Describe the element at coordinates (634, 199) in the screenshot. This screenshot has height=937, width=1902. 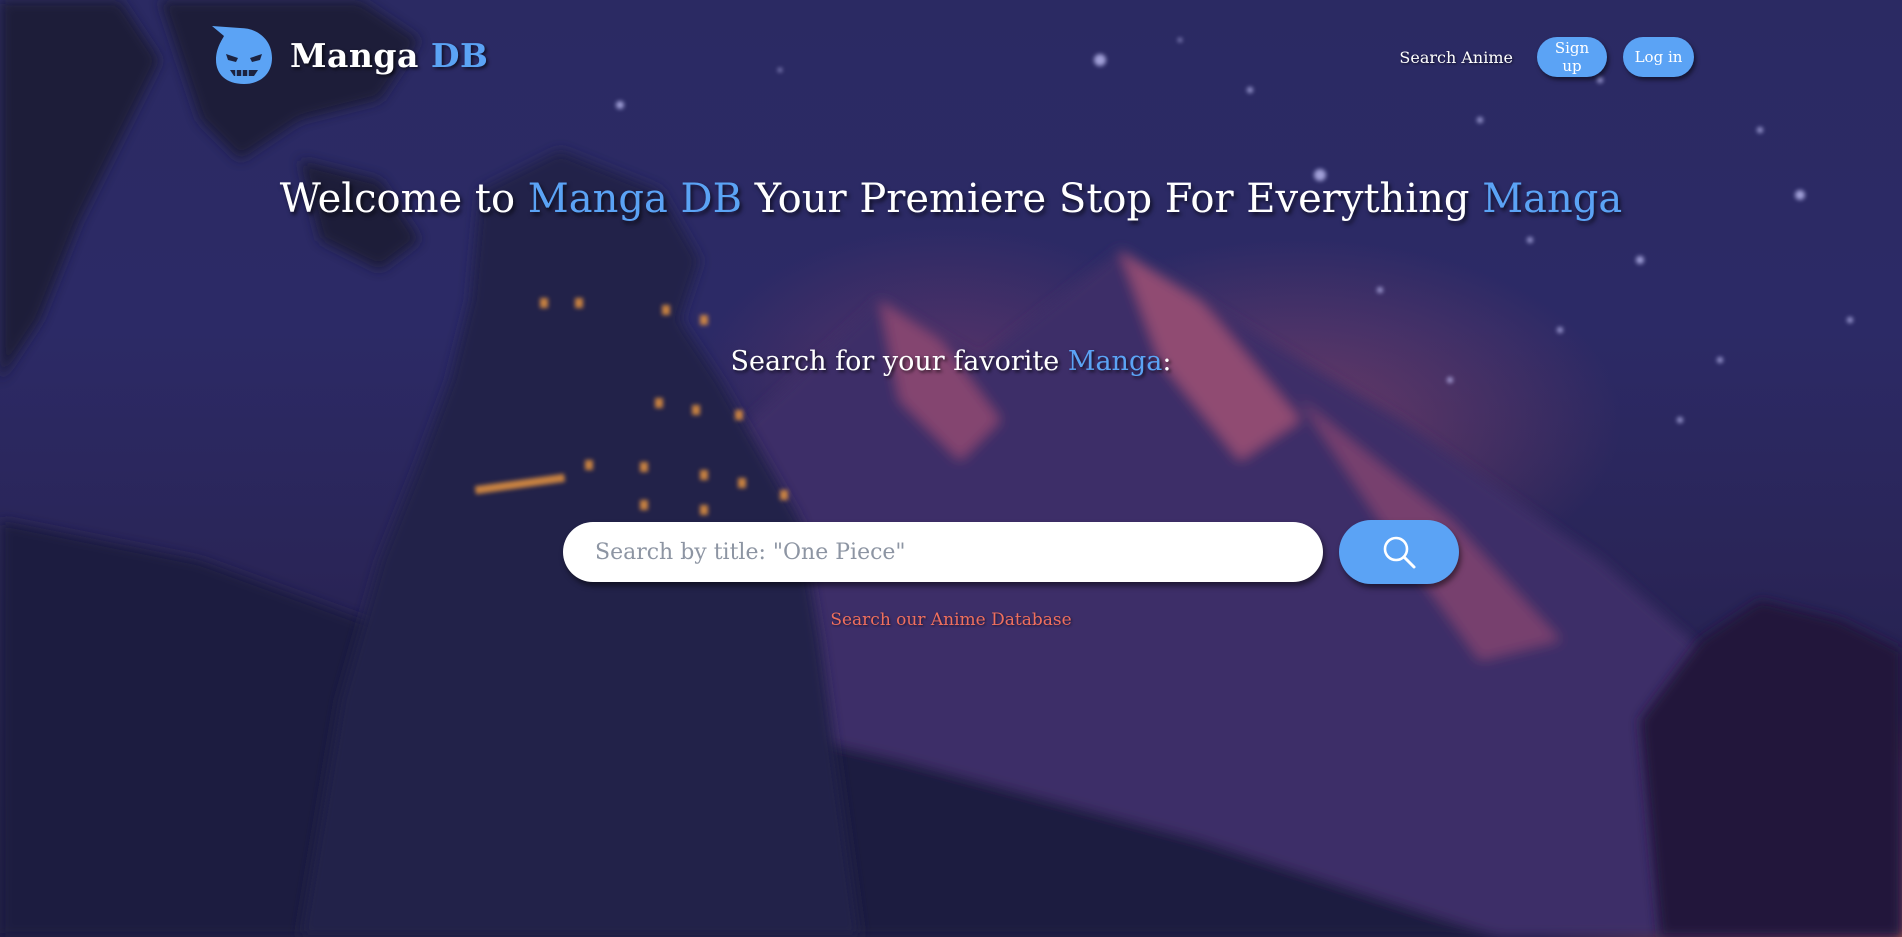
I see `welcome-brand: Manga DB` at that location.